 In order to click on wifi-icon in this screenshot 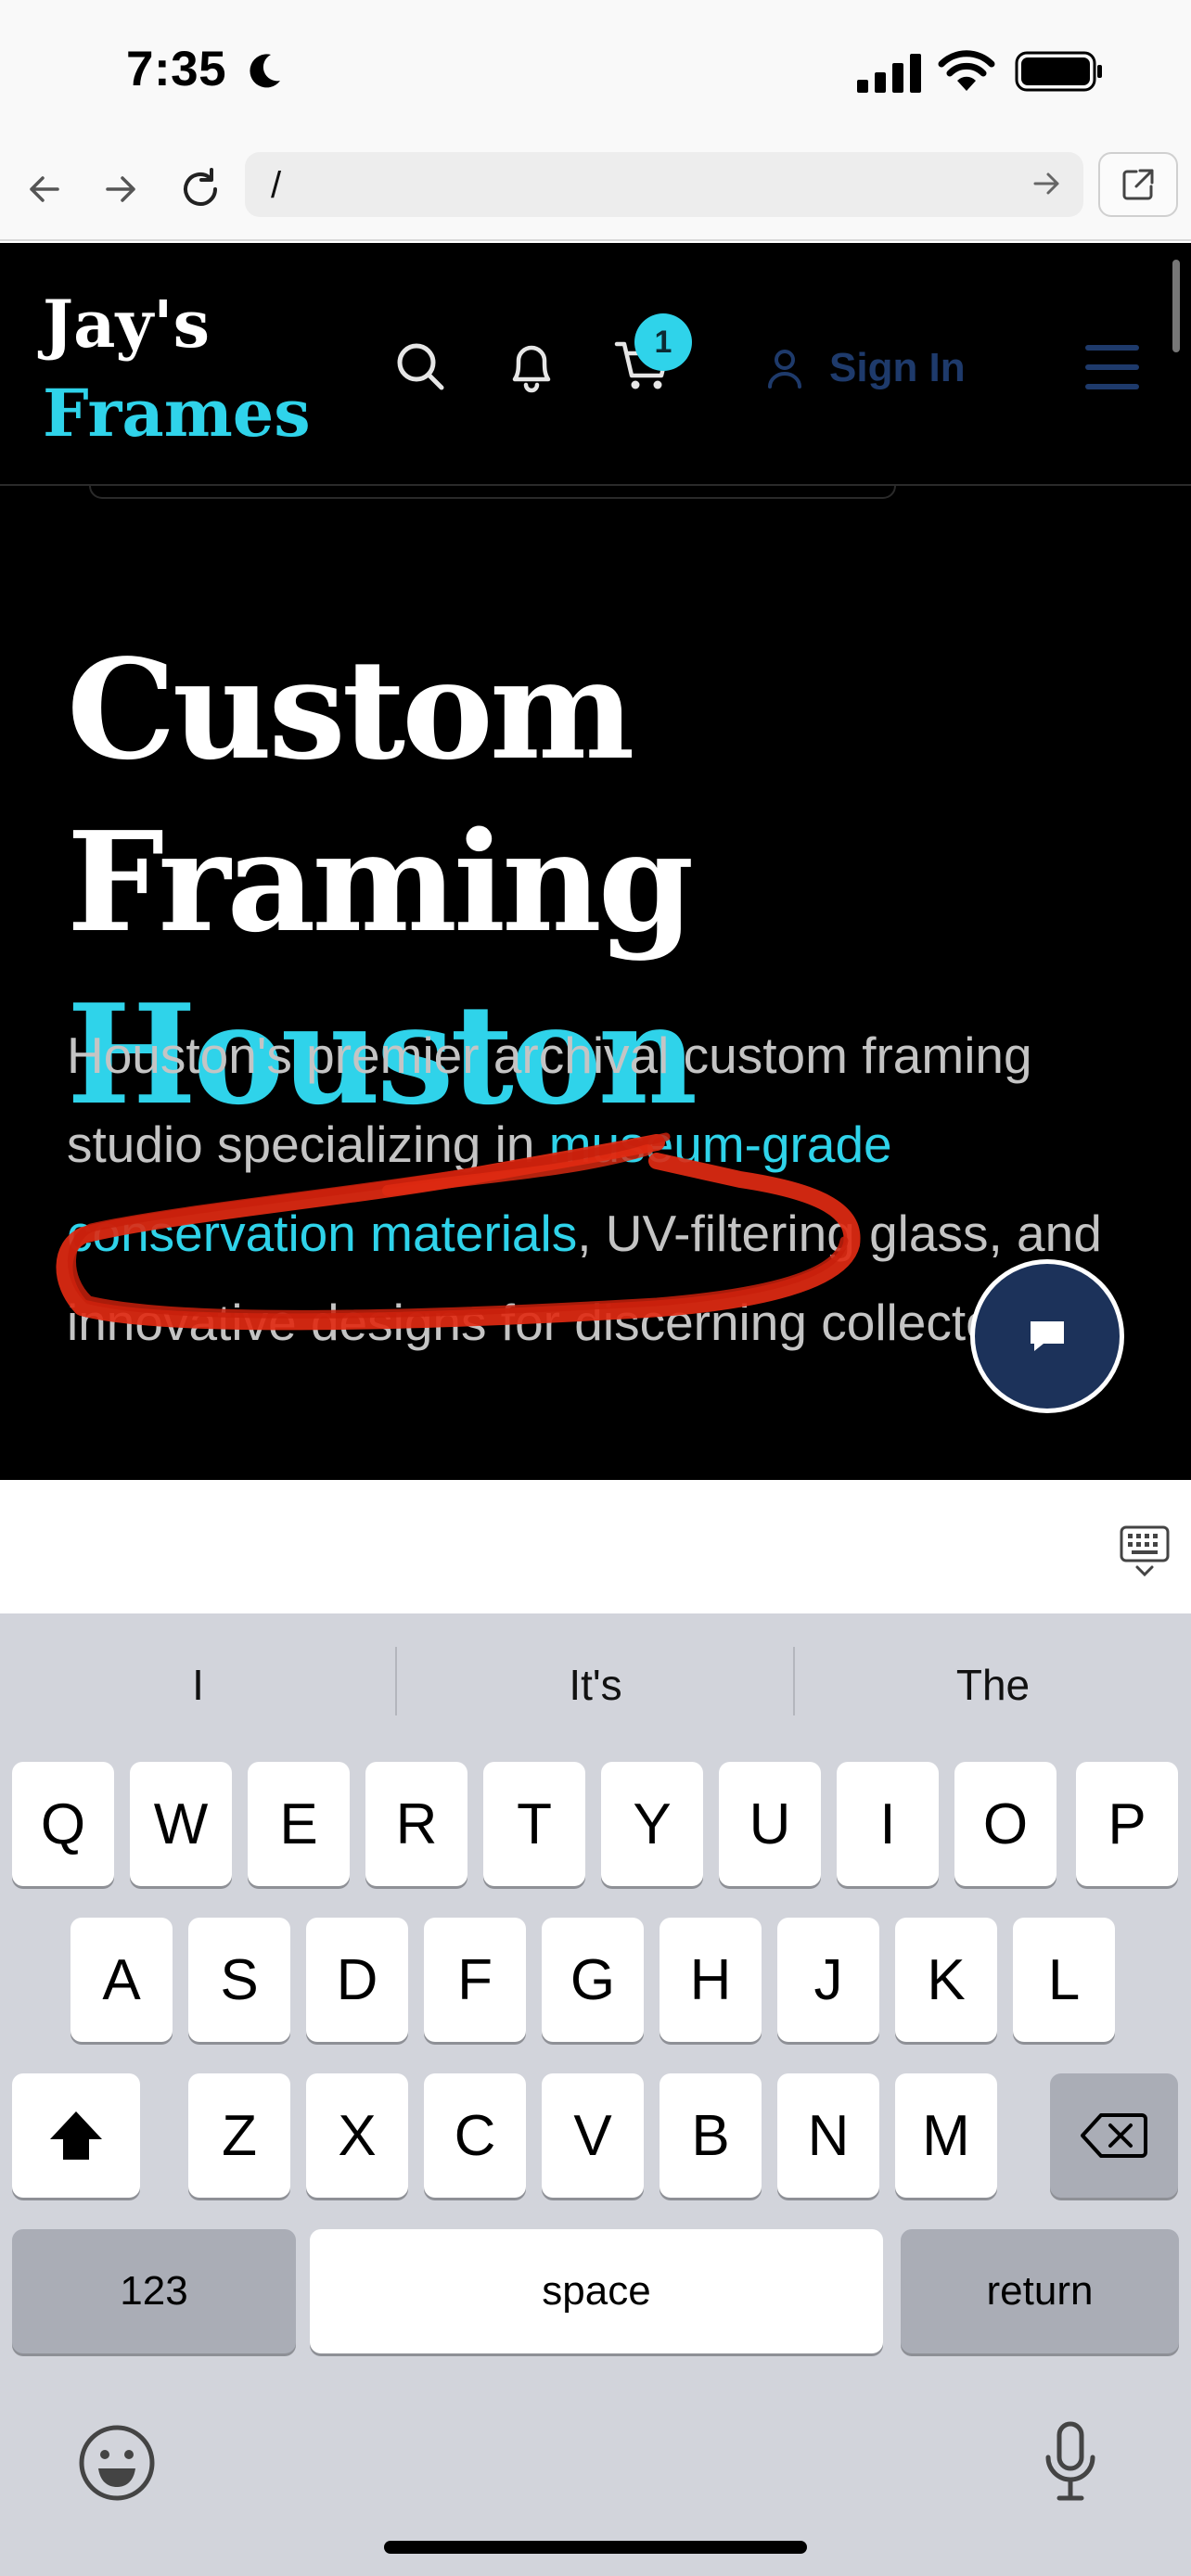, I will do `click(966, 71)`.